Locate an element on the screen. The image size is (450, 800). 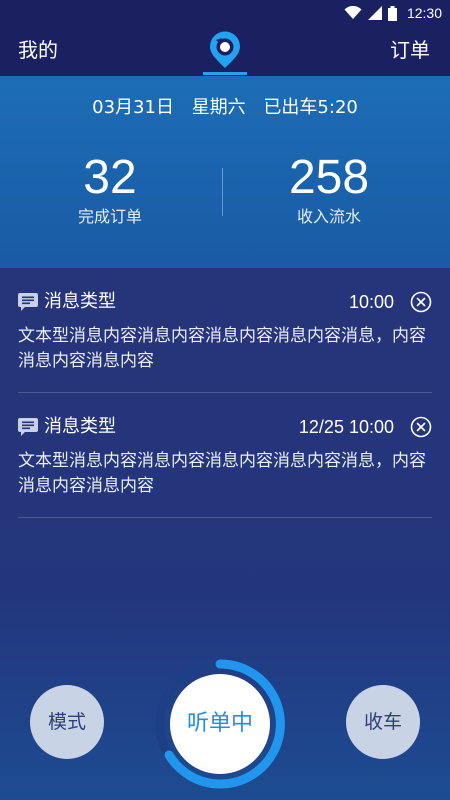
stop-driving-button: 收车 is located at coordinates (383, 722).